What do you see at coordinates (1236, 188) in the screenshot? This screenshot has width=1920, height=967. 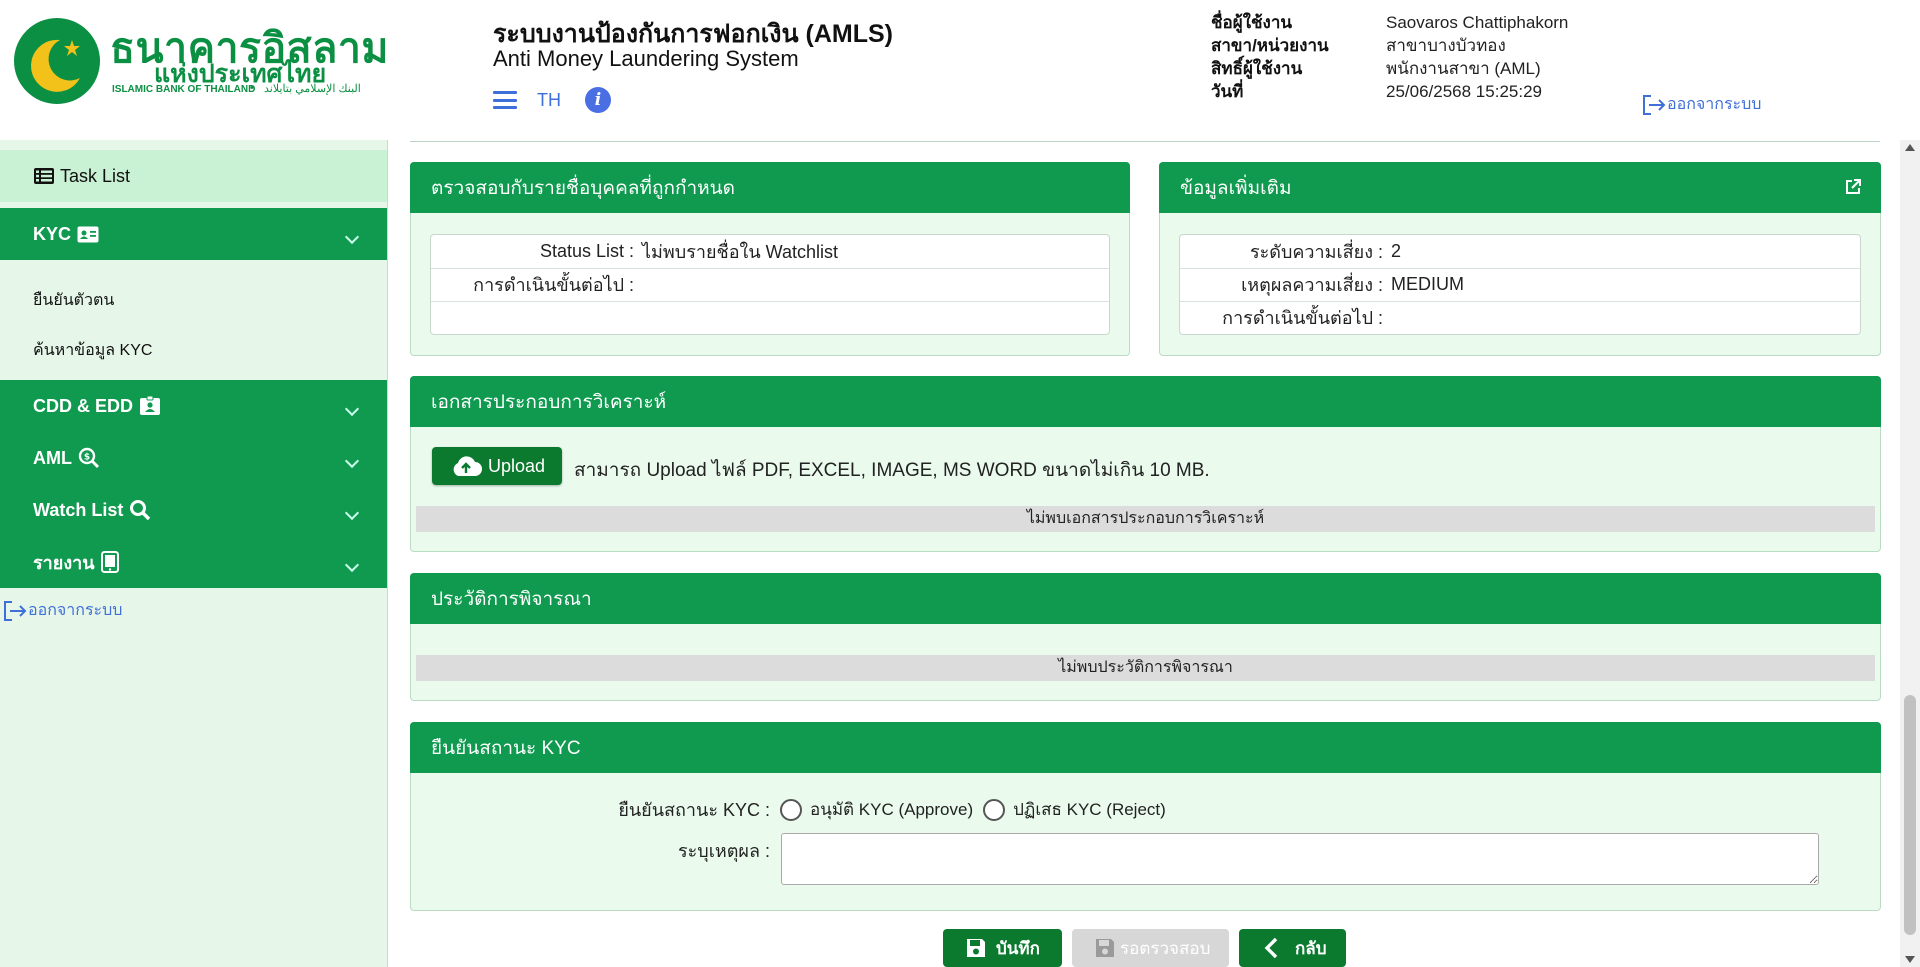 I see `extra-info-title: ข้อมูลเพิ่มเติม` at bounding box center [1236, 188].